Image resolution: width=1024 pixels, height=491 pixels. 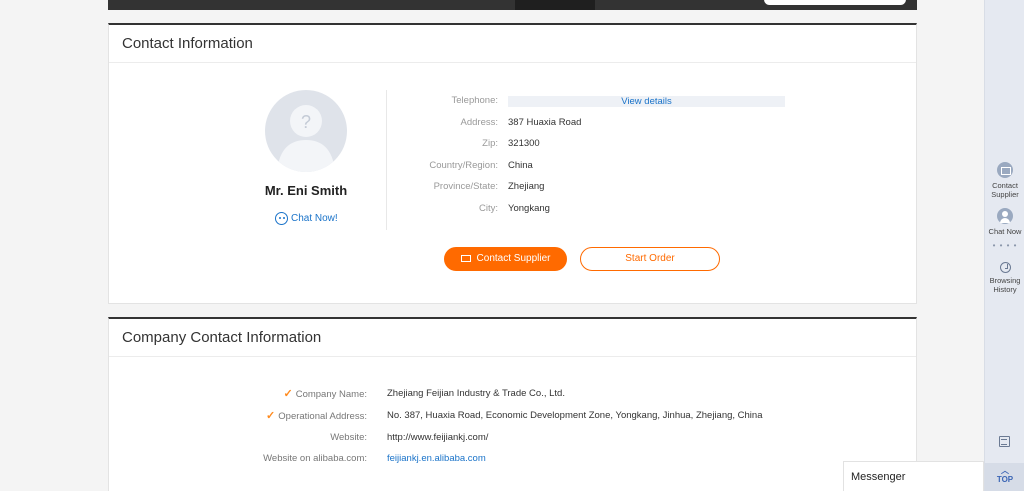 I want to click on contact-person-name: Mr. Eni Smith, so click(x=306, y=190).